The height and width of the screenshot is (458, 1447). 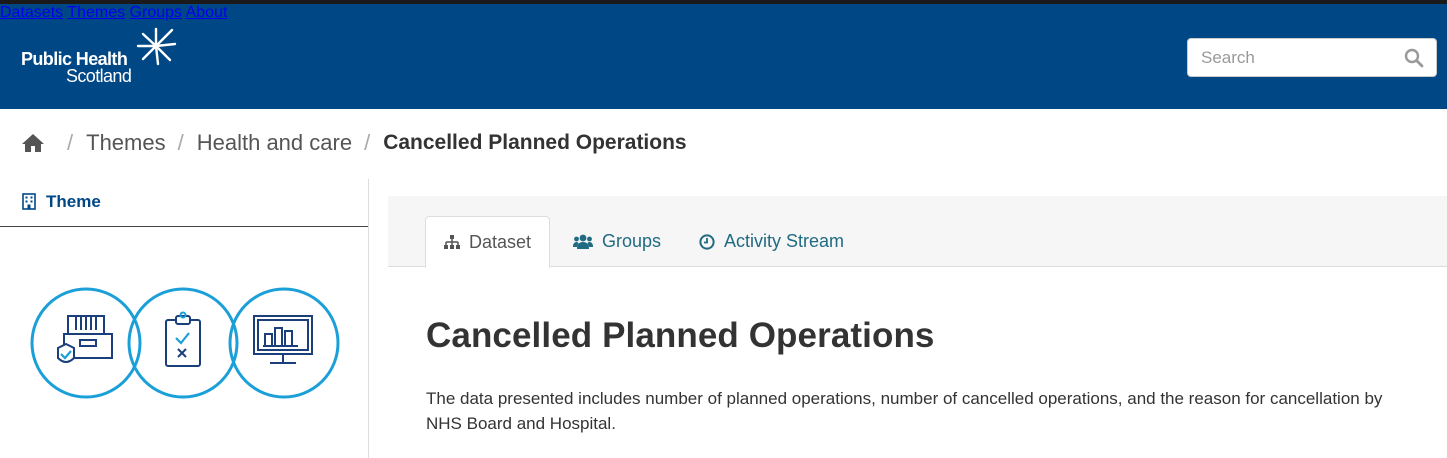 I want to click on tab-groups: Groups, so click(x=617, y=241).